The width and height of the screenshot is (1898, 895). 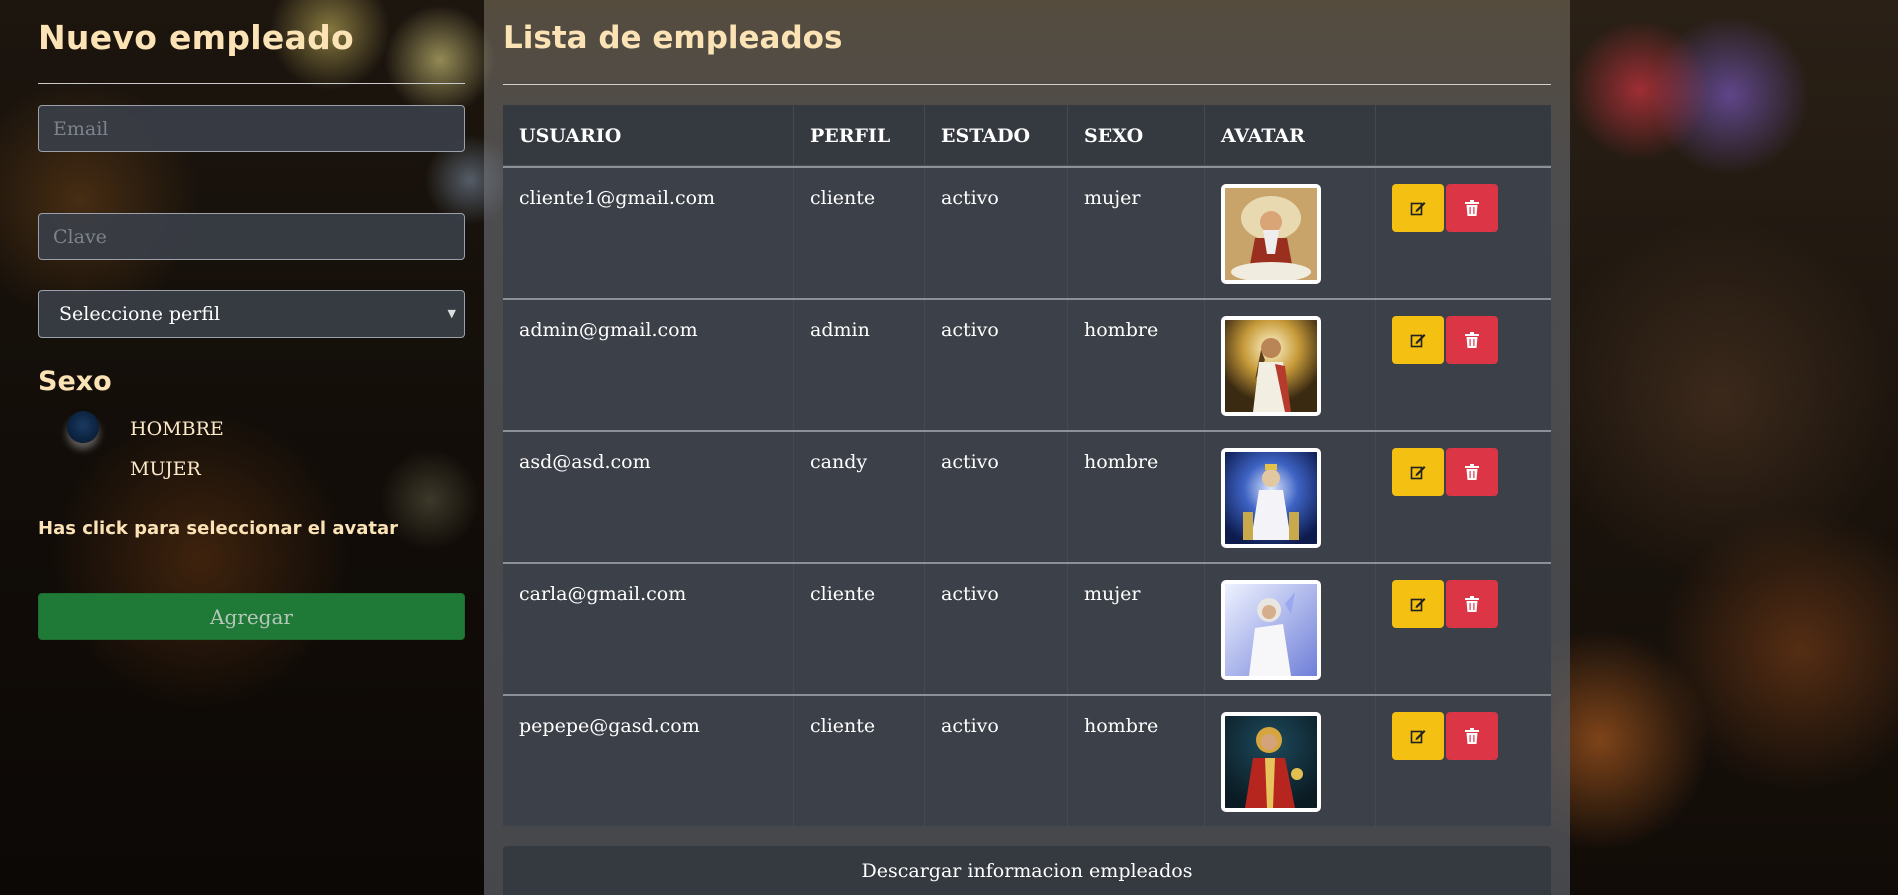 I want to click on cell-usuario: cliente1@gmail.com, so click(x=648, y=233).